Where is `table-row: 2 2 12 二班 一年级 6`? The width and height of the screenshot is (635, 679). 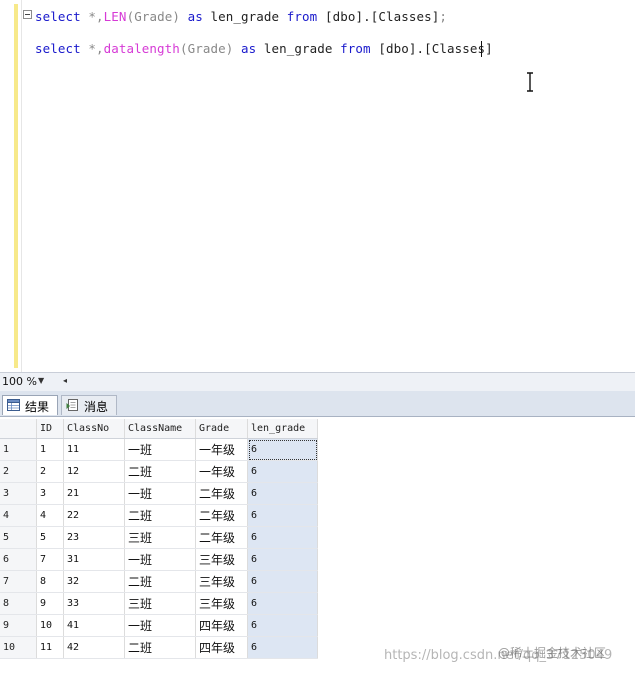 table-row: 2 2 12 二班 一年级 6 is located at coordinates (159, 471).